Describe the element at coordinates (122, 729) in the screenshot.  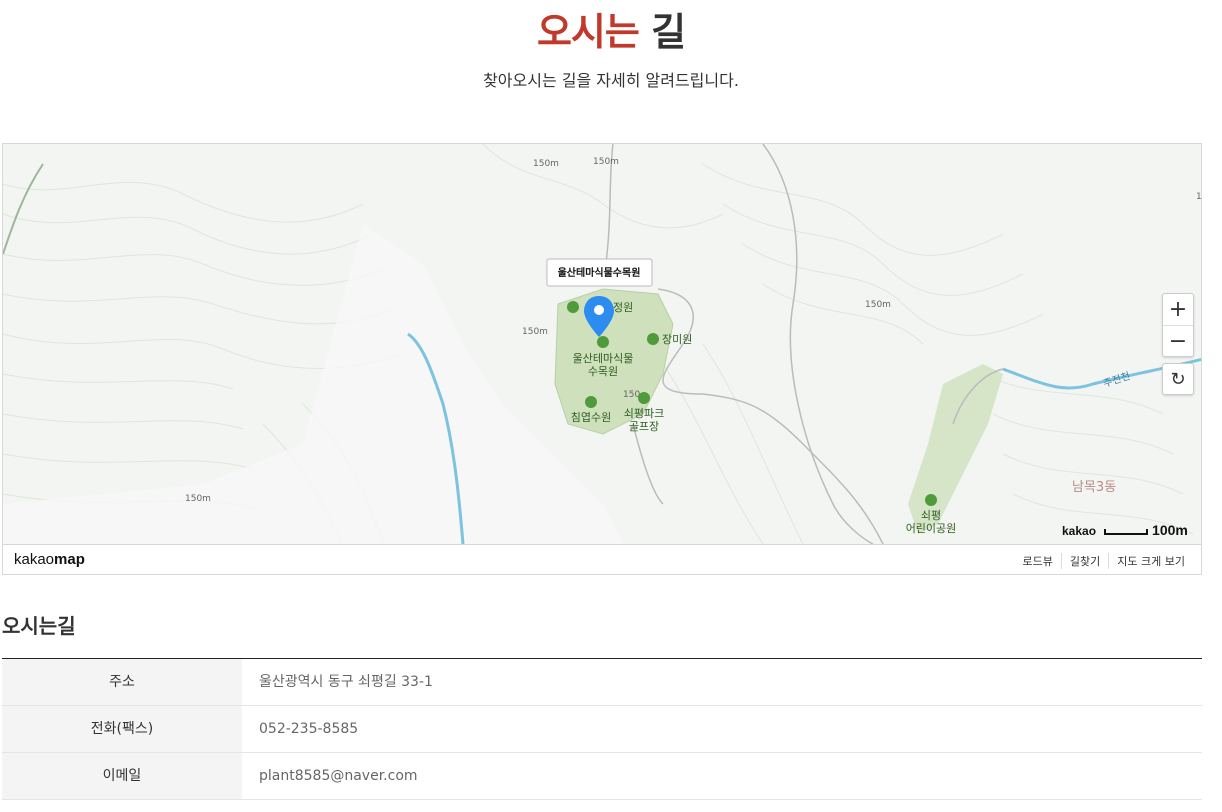
I see `phone-label: 전화(팩스)` at that location.